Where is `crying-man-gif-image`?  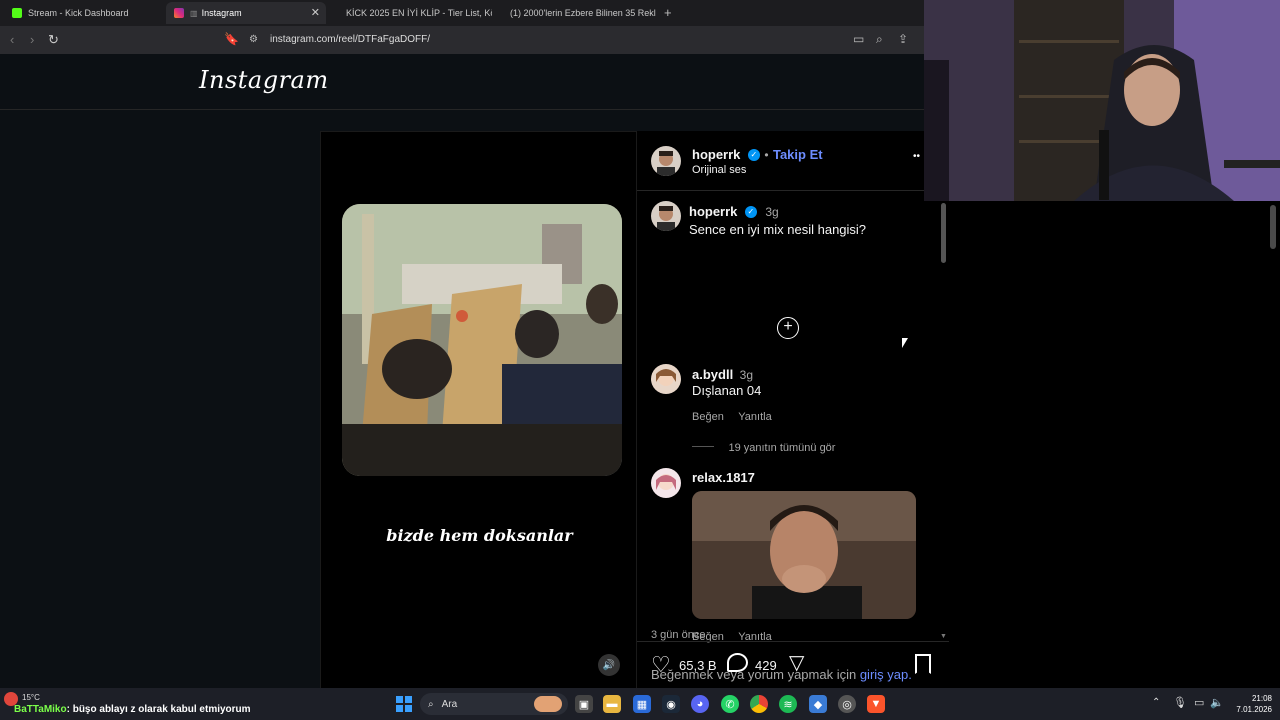
crying-man-gif-image is located at coordinates (804, 555).